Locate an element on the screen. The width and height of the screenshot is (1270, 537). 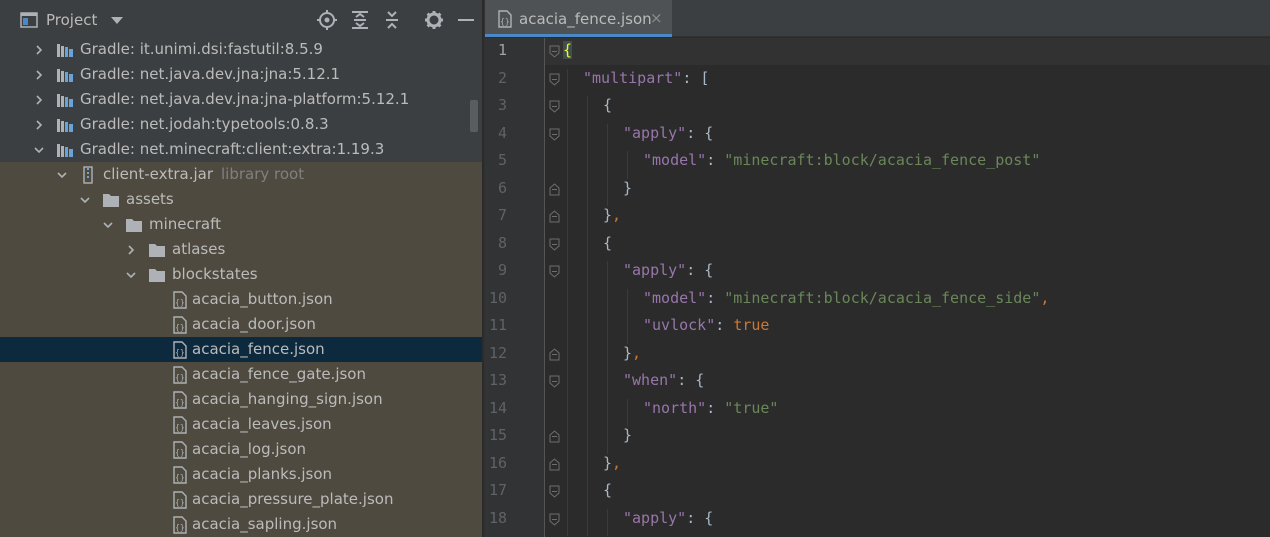
line-number: 2 is located at coordinates (502, 77).